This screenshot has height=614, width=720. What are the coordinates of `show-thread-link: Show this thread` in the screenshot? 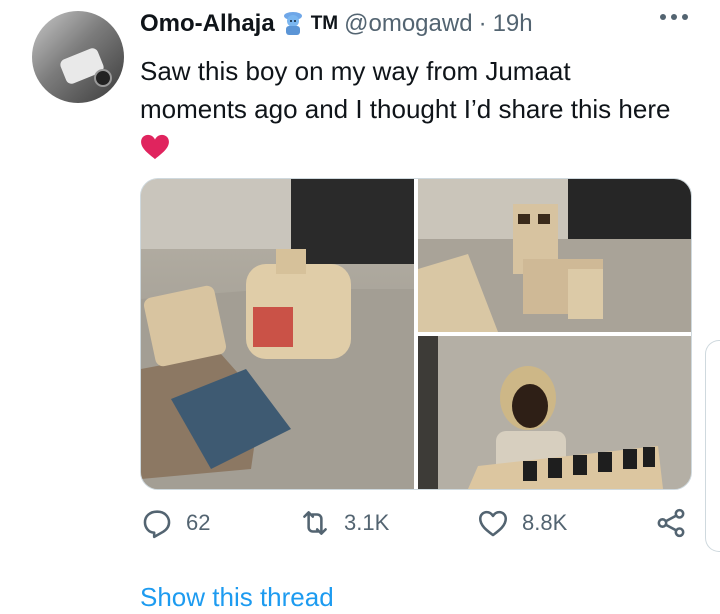 It's located at (237, 597).